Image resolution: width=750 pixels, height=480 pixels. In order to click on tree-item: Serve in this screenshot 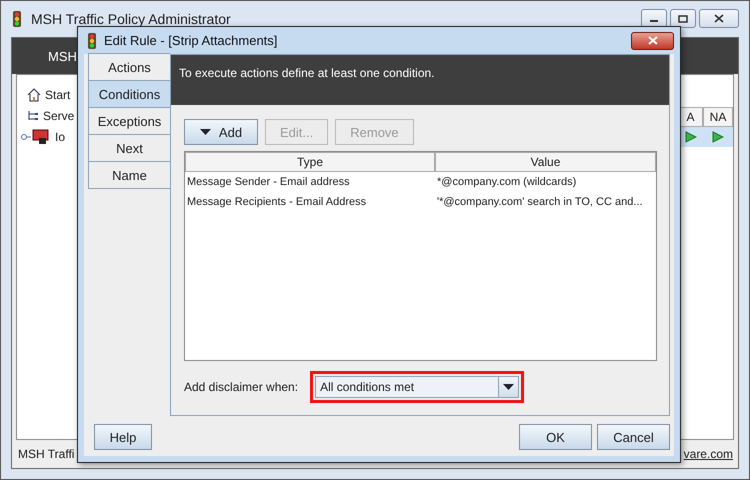, I will do `click(58, 116)`.